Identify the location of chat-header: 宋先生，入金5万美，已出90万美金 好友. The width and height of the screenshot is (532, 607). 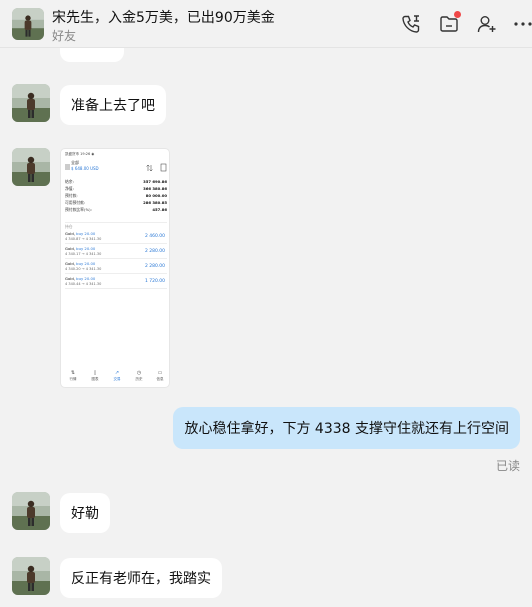
(266, 24).